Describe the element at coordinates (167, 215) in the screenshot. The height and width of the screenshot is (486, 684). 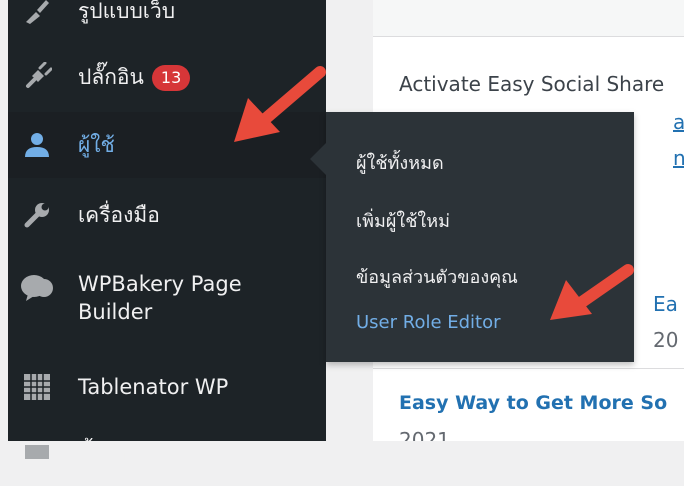
I see `sidebar-item-tools: เครื่องมือ` at that location.